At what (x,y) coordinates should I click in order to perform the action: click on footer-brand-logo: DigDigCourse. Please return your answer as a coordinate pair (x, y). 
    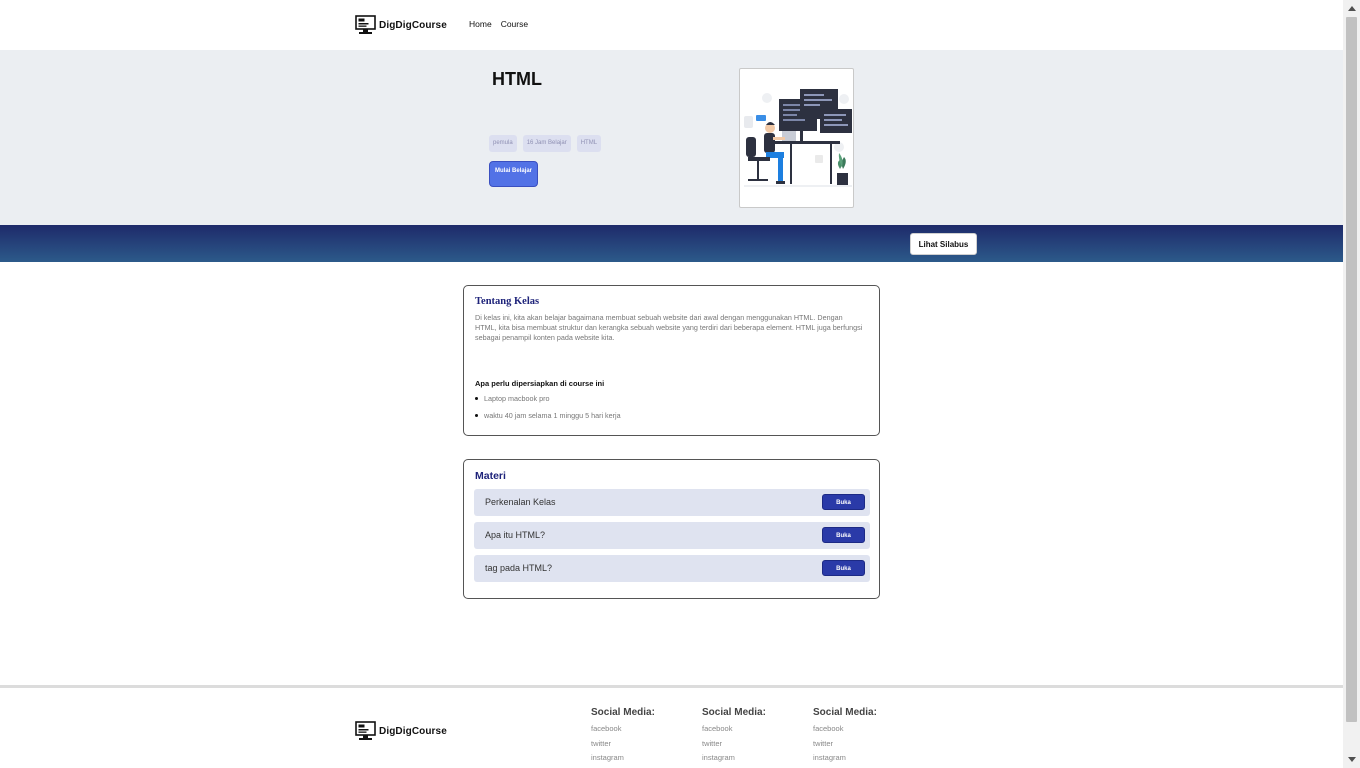
    Looking at the image, I should click on (401, 731).